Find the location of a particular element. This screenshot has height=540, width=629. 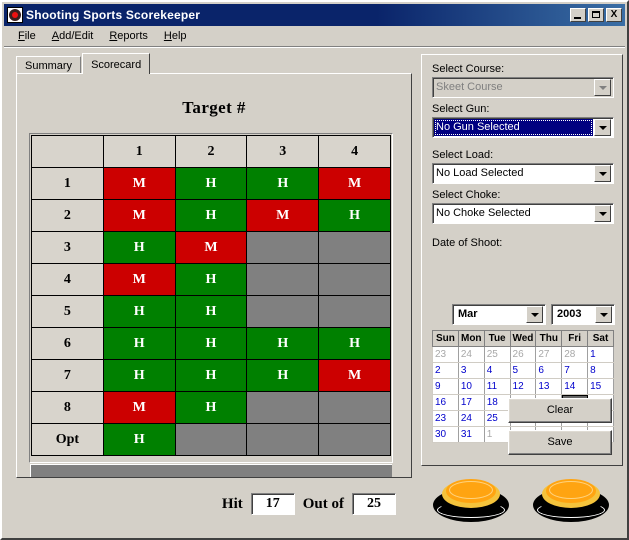

calendar-day: 28 is located at coordinates (575, 354).